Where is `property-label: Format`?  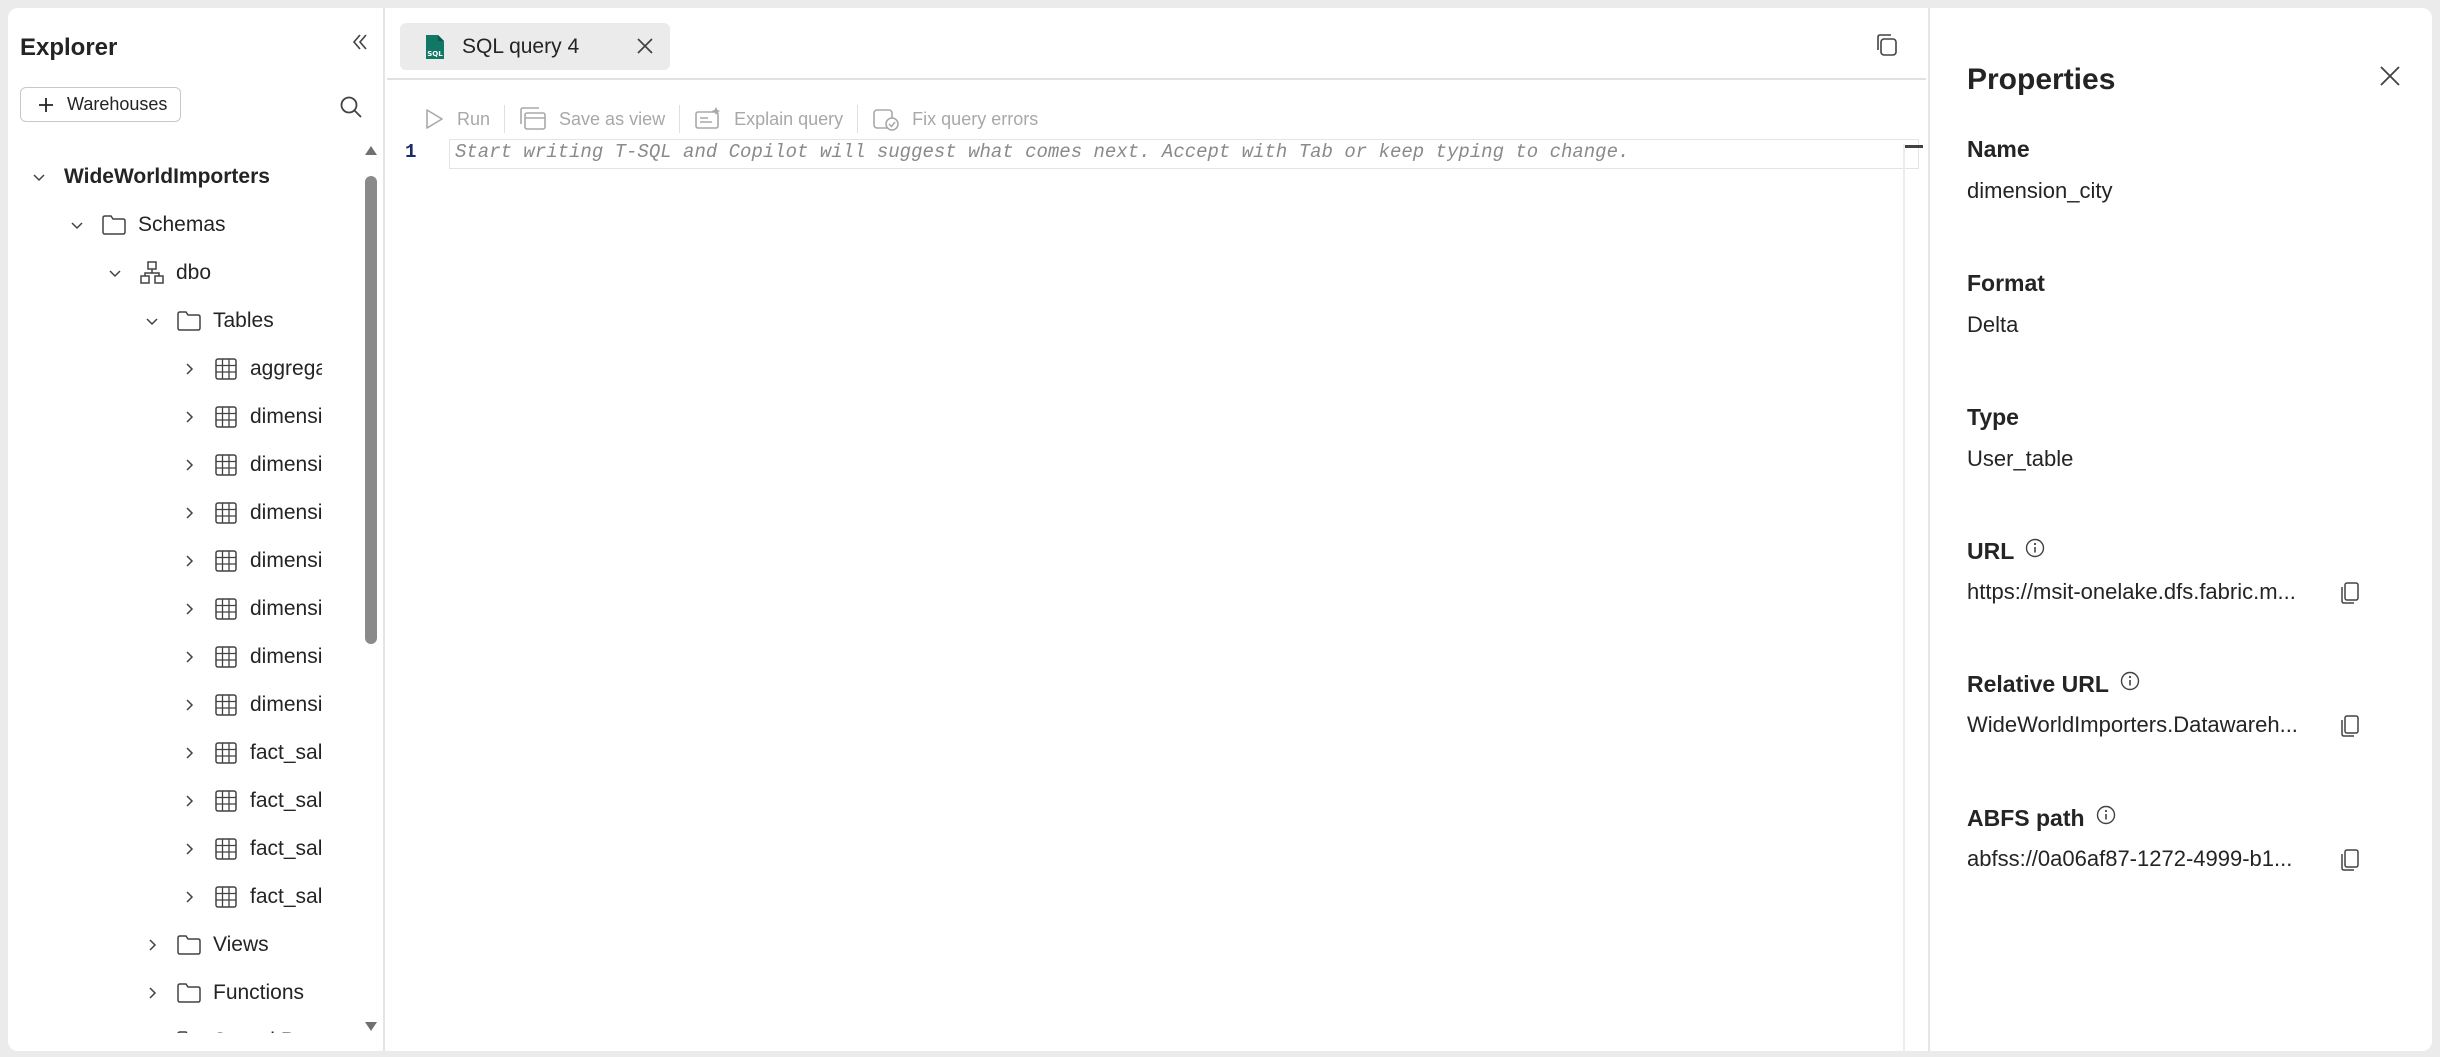 property-label: Format is located at coordinates (2006, 283).